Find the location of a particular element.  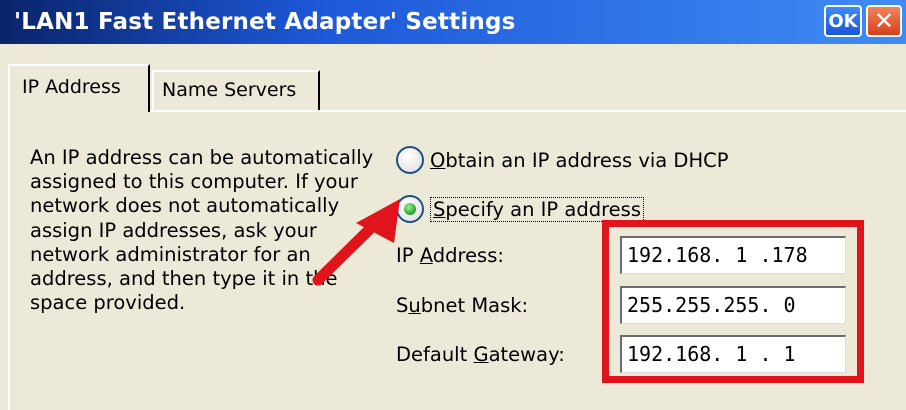

specify-label: Specify an IP address is located at coordinates (537, 209).